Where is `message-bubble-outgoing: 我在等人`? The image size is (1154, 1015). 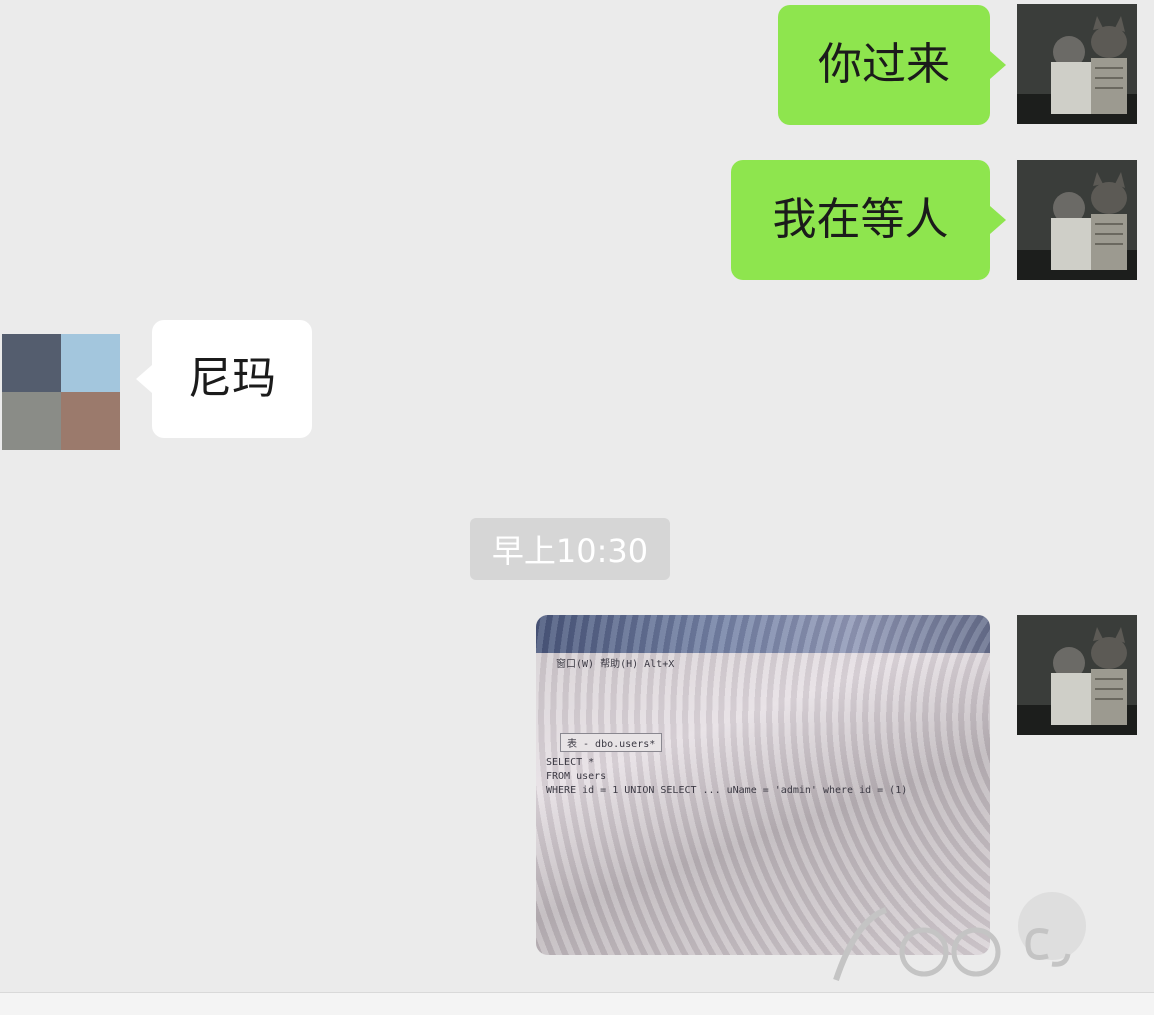
message-bubble-outgoing: 我在等人 is located at coordinates (868, 220).